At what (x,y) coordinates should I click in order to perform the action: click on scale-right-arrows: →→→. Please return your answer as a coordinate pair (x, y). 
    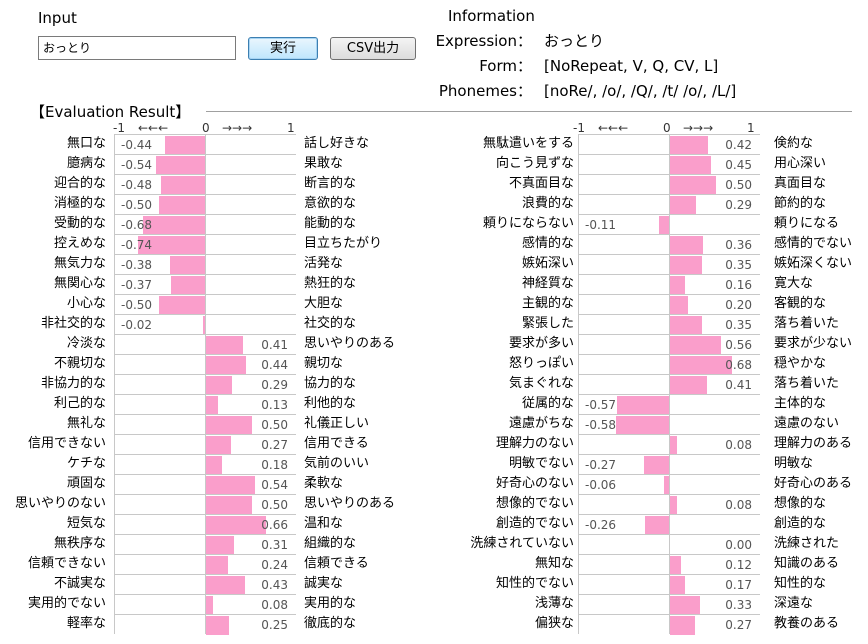
    Looking at the image, I should click on (698, 128).